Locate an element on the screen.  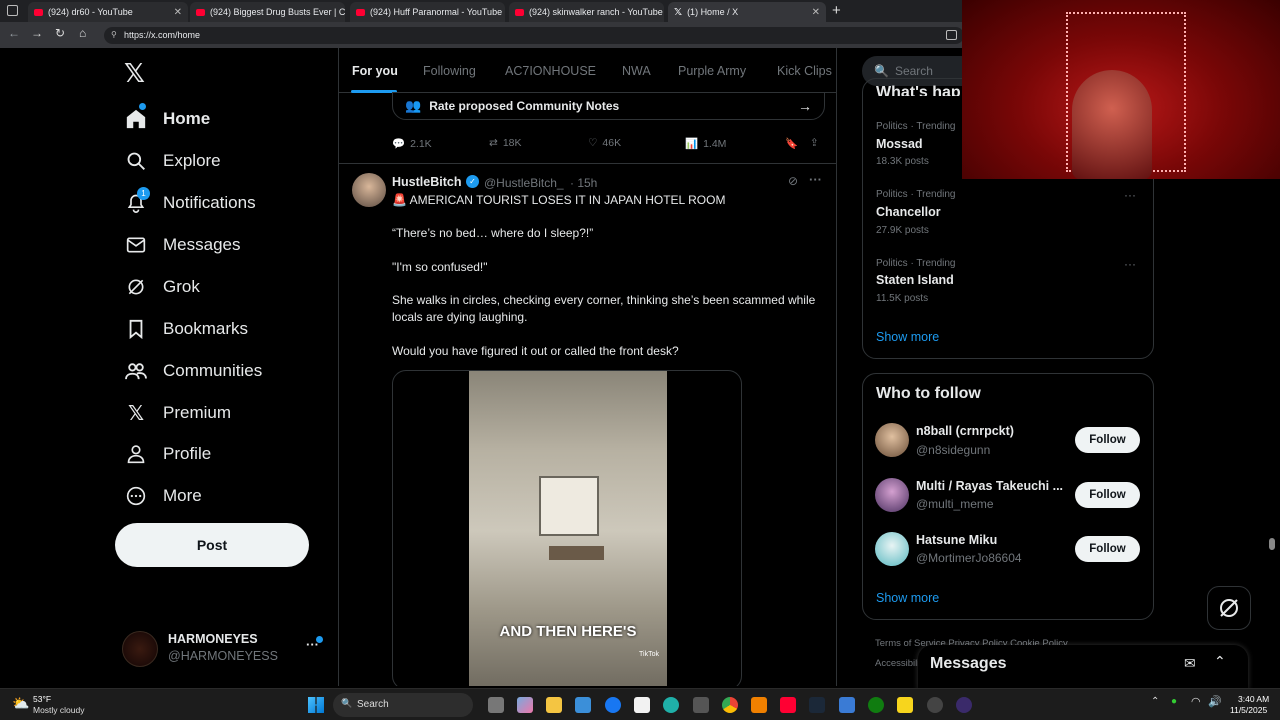
nav-home: Home is located at coordinates (167, 119).